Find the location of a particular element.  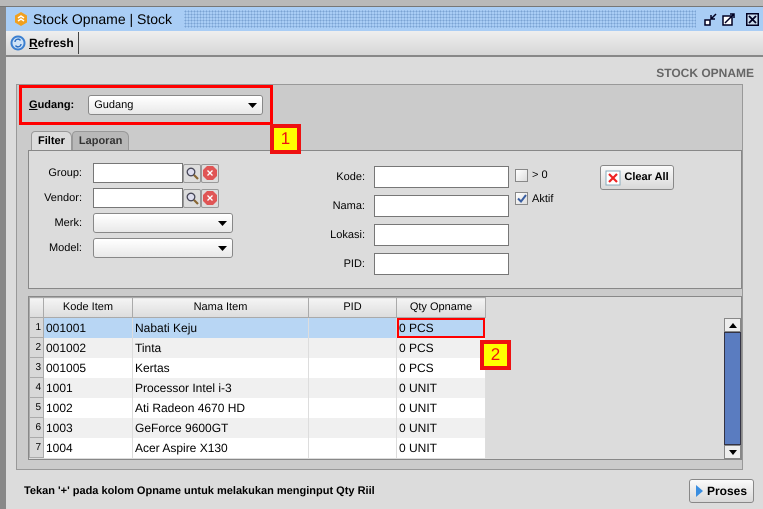

hint-text: Tekan '+' pada kolom Opname untuk melakukan menginput Qty Riil is located at coordinates (199, 491).